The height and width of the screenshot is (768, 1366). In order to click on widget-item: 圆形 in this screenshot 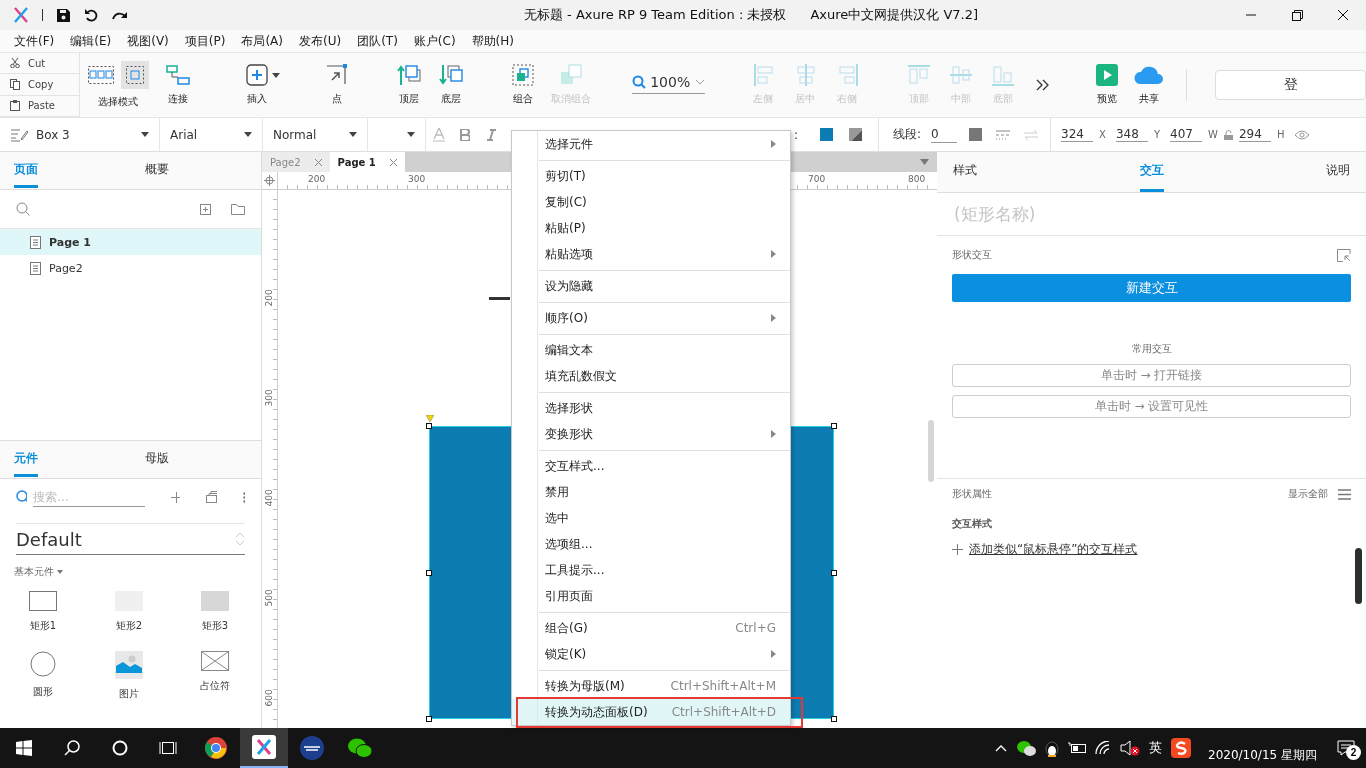, I will do `click(43, 676)`.